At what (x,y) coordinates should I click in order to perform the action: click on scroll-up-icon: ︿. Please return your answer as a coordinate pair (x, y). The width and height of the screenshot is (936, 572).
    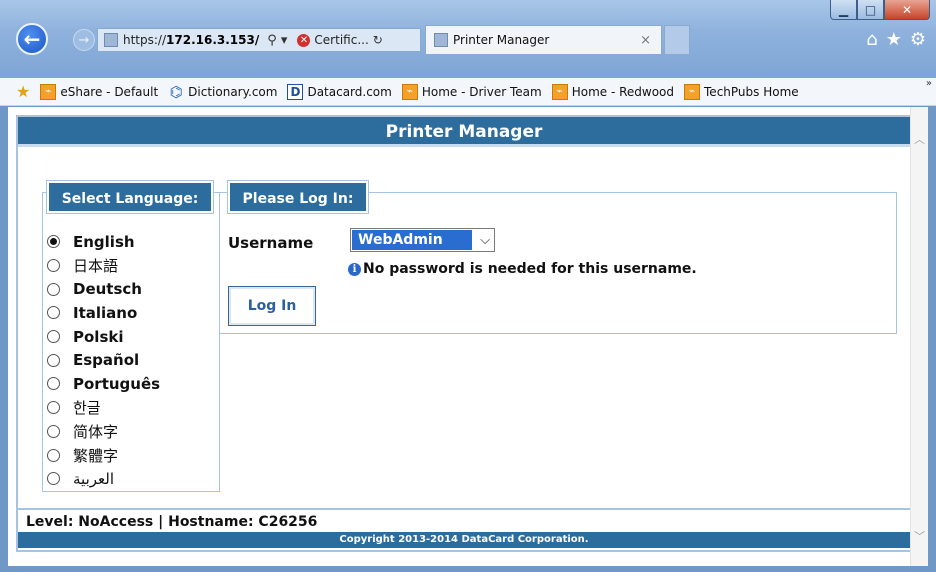
    Looking at the image, I should click on (919, 139).